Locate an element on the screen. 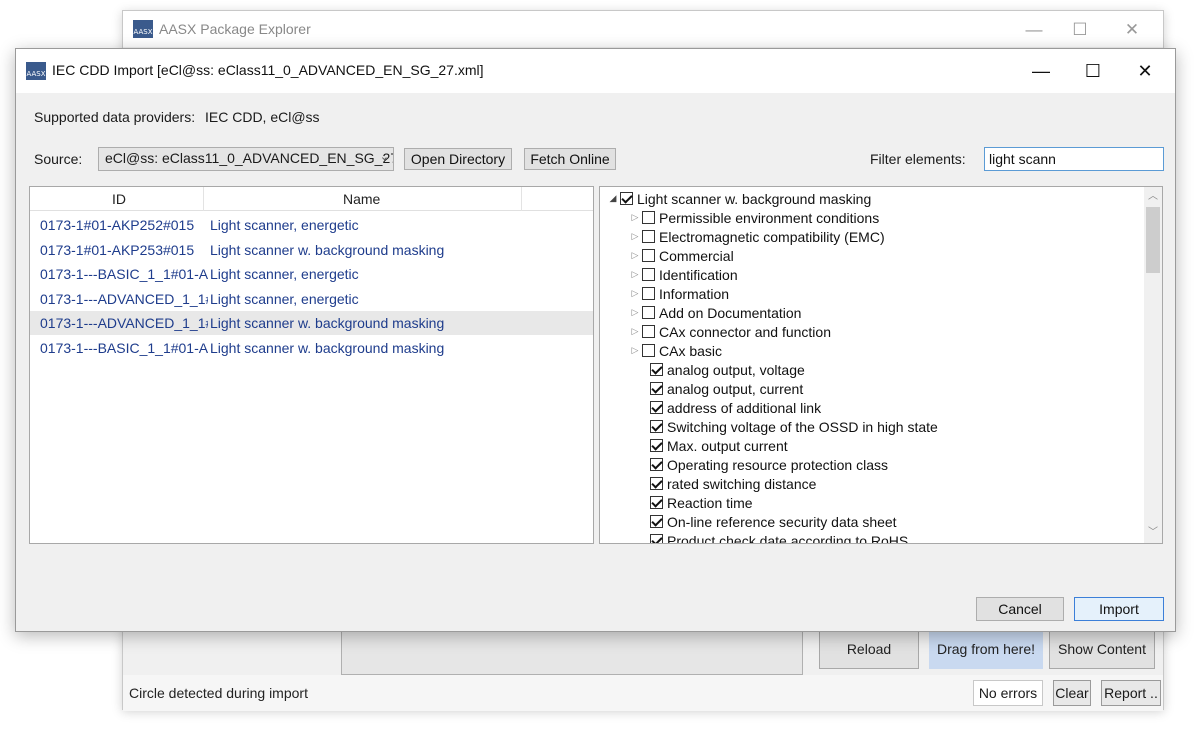 This screenshot has width=1200, height=732. filter-input is located at coordinates (1074, 159).